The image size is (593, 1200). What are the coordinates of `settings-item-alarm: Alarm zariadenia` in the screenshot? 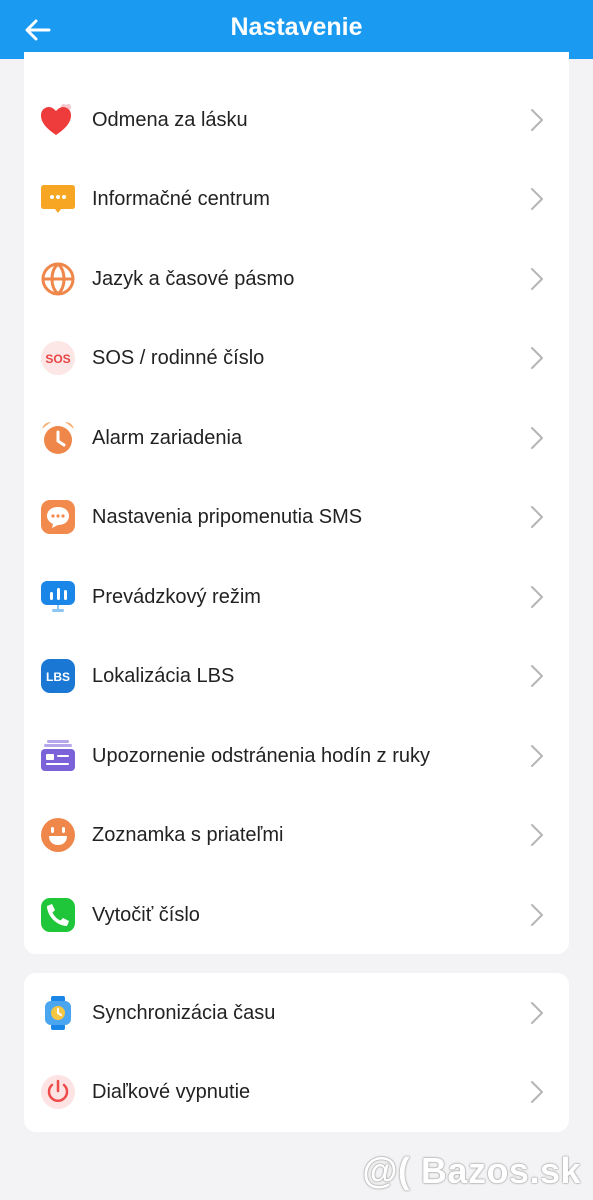 It's located at (296, 438).